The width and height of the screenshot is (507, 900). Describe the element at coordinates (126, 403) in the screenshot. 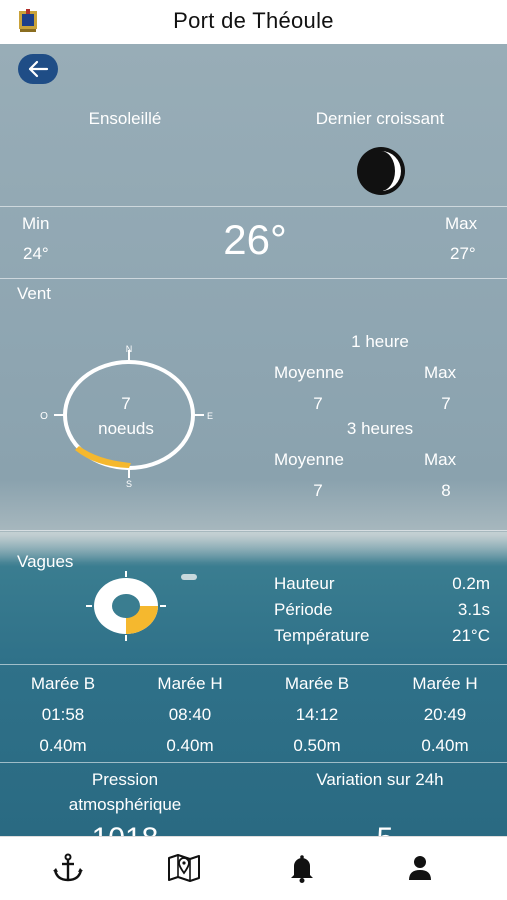

I see `wind-speed: 7` at that location.